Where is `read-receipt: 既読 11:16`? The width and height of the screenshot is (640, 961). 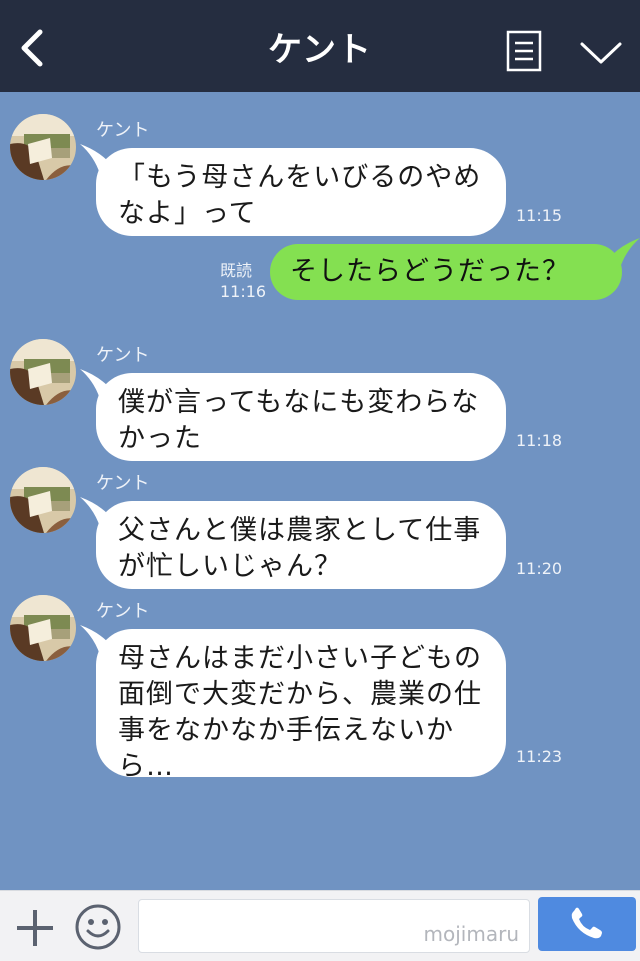 read-receipt: 既読 11:16 is located at coordinates (243, 281).